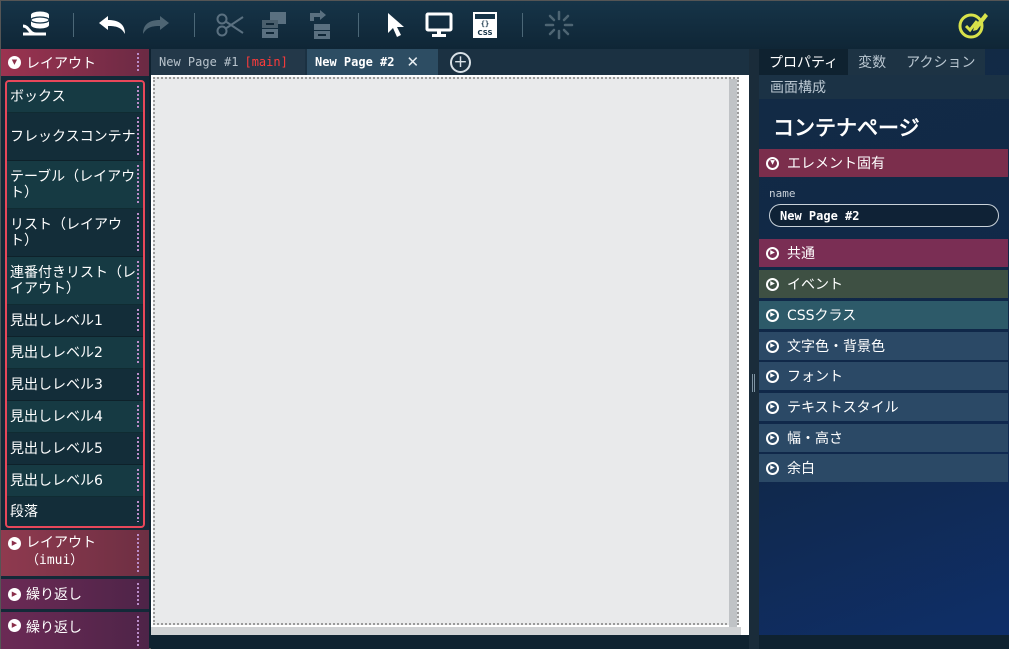 This screenshot has height=649, width=1009. What do you see at coordinates (804, 62) in the screenshot?
I see `tab-properties: プロパティ` at bounding box center [804, 62].